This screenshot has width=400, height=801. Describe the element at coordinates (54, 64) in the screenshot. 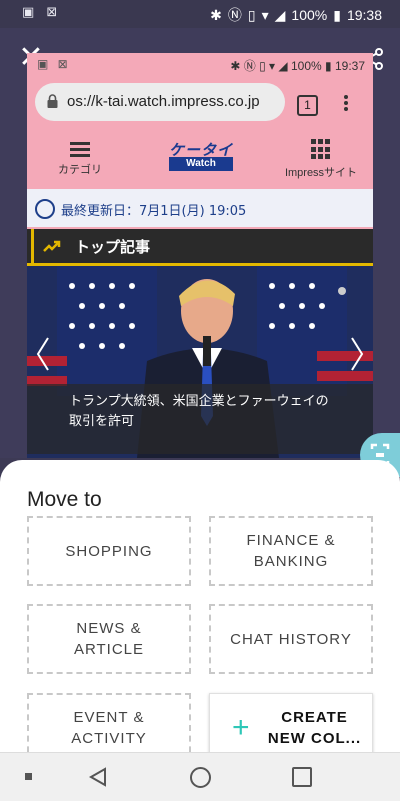

I see `preview-notification-icons: ▣ ⊠` at that location.